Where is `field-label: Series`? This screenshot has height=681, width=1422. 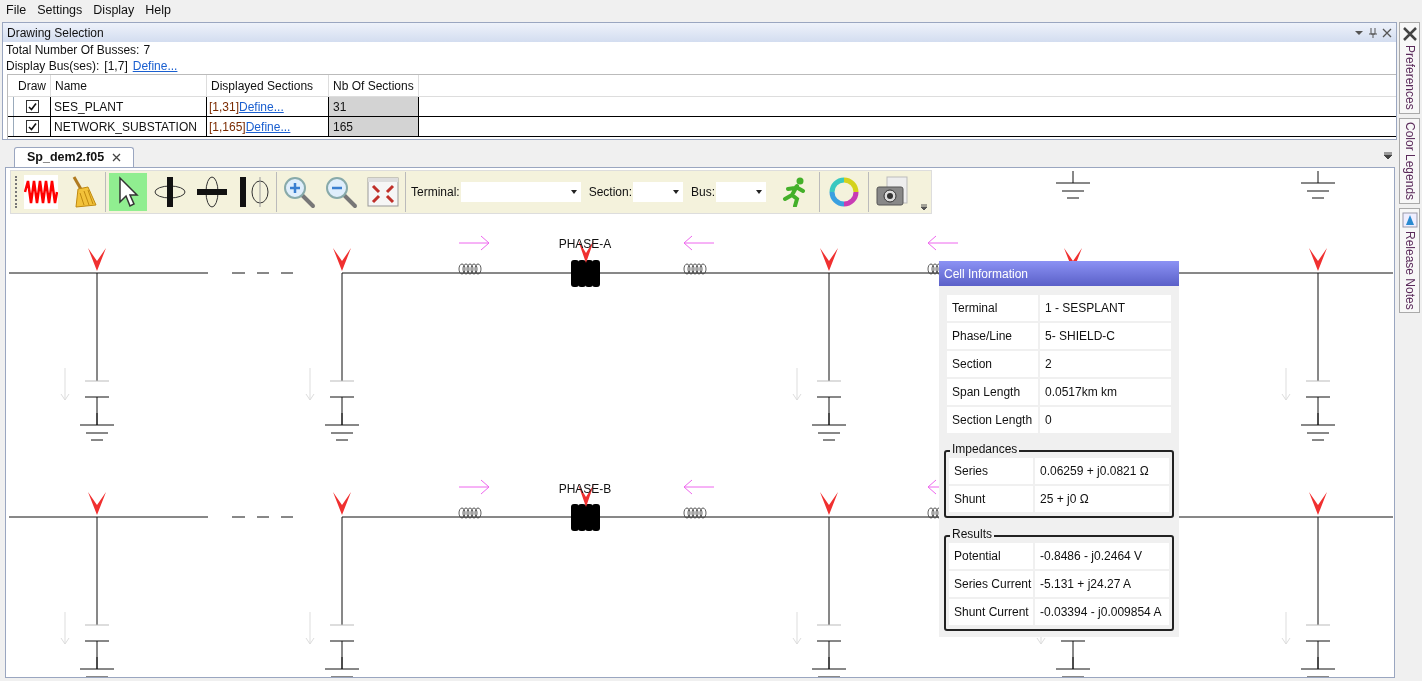
field-label: Series is located at coordinates (991, 471).